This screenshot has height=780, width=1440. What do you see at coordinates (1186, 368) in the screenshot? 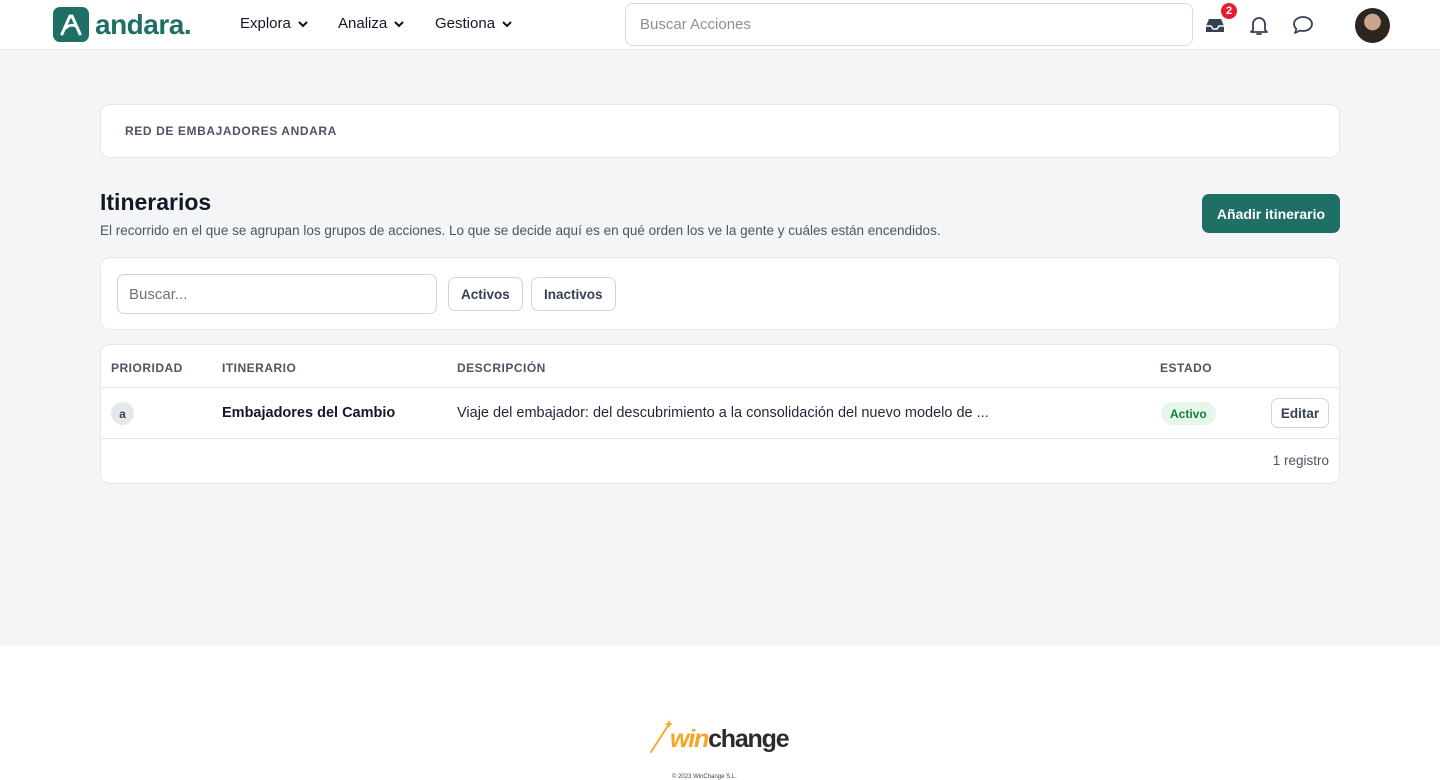
I see `column-header-status: ESTADO` at bounding box center [1186, 368].